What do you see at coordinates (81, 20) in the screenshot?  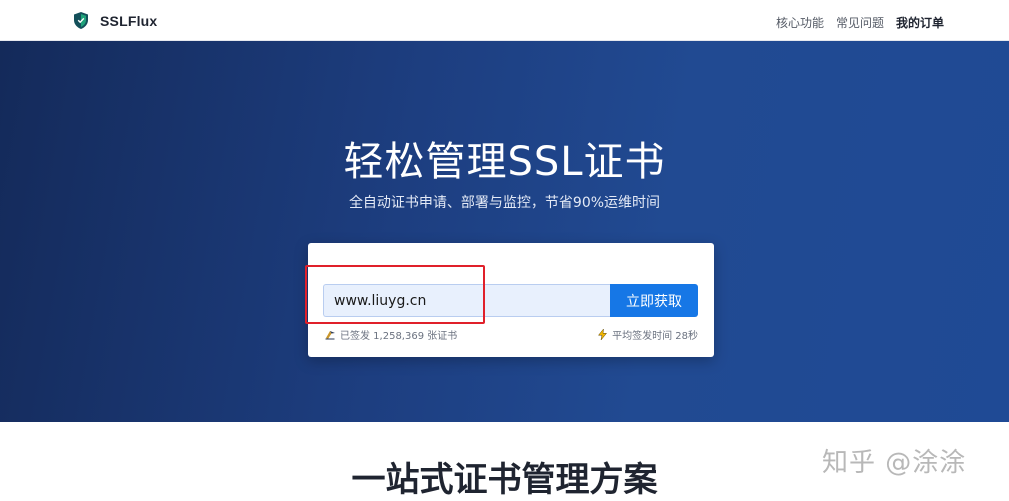 I see `shield-icon` at bounding box center [81, 20].